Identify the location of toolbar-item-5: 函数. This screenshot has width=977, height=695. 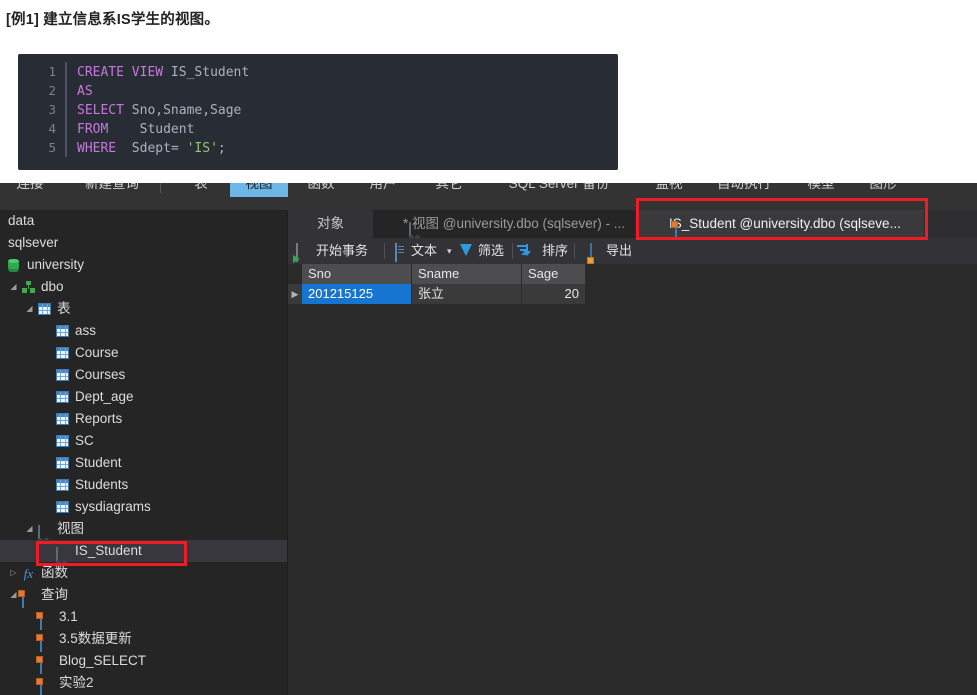
(321, 190).